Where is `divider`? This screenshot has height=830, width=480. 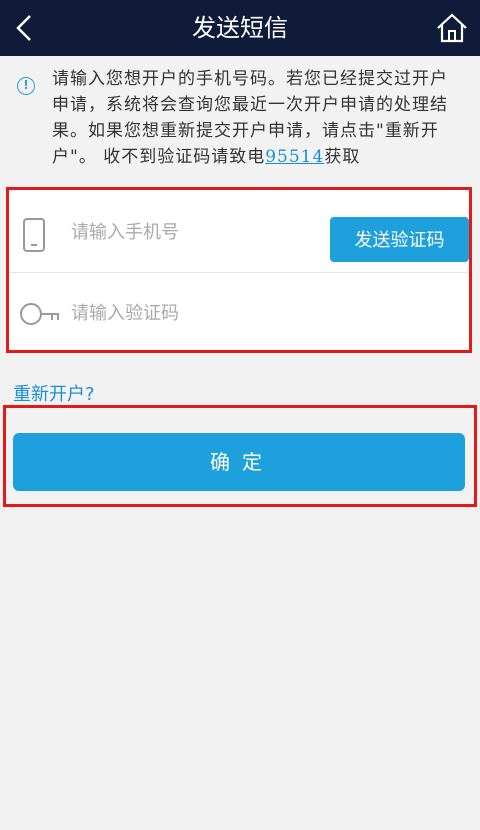
divider is located at coordinates (239, 272).